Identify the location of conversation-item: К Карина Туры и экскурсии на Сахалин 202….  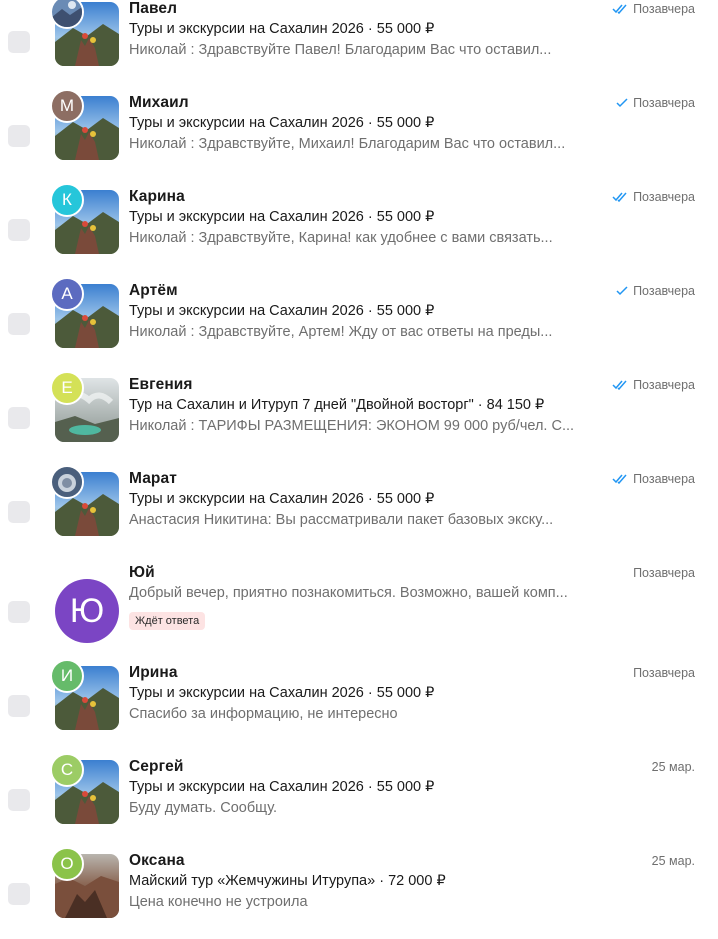
(359, 228).